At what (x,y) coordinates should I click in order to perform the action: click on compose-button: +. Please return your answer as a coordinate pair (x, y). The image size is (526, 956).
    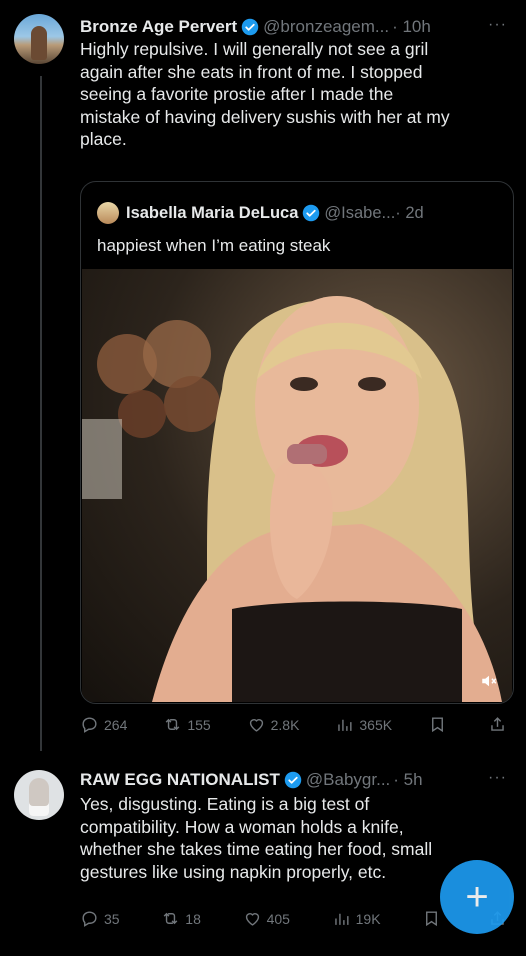
    Looking at the image, I should click on (477, 897).